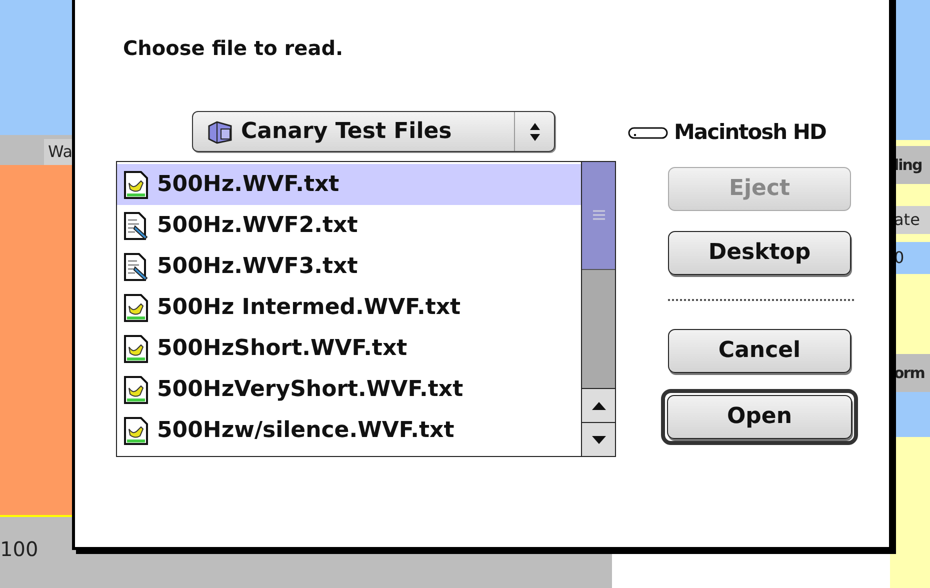  Describe the element at coordinates (349, 266) in the screenshot. I see `file-list-item: 500Hz.WVF3.txt` at that location.